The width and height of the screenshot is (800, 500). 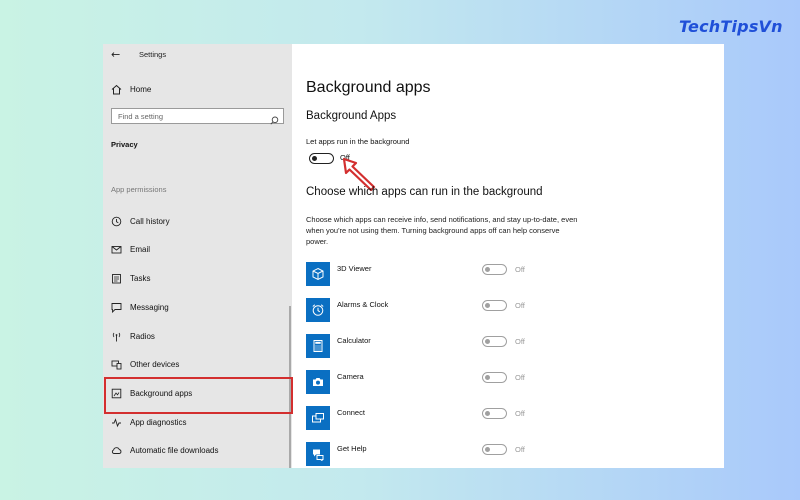 I want to click on search-input: Find a setting, so click(x=197, y=116).